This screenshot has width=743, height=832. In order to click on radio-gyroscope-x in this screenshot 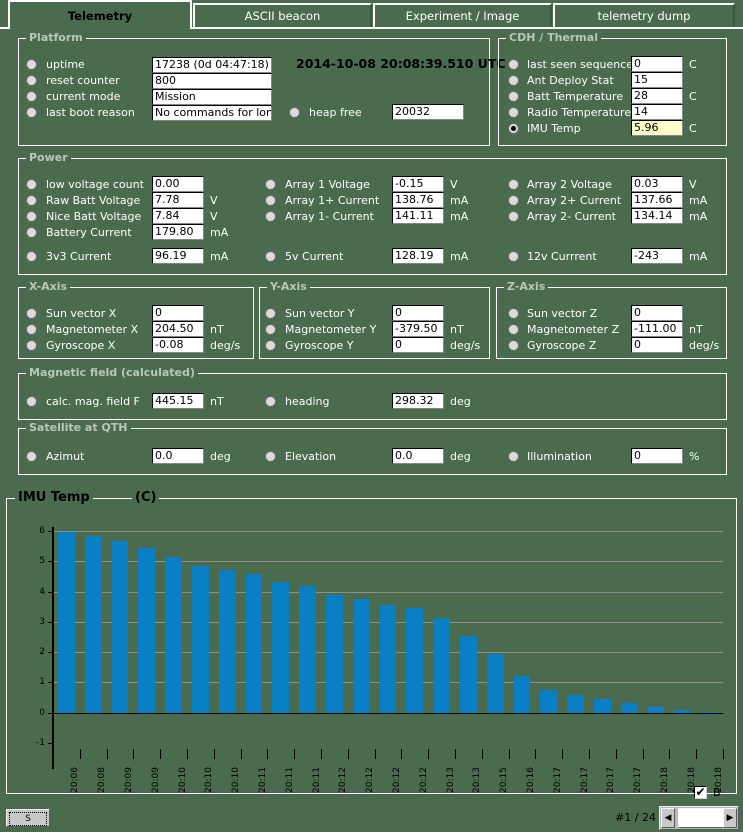, I will do `click(31, 345)`.